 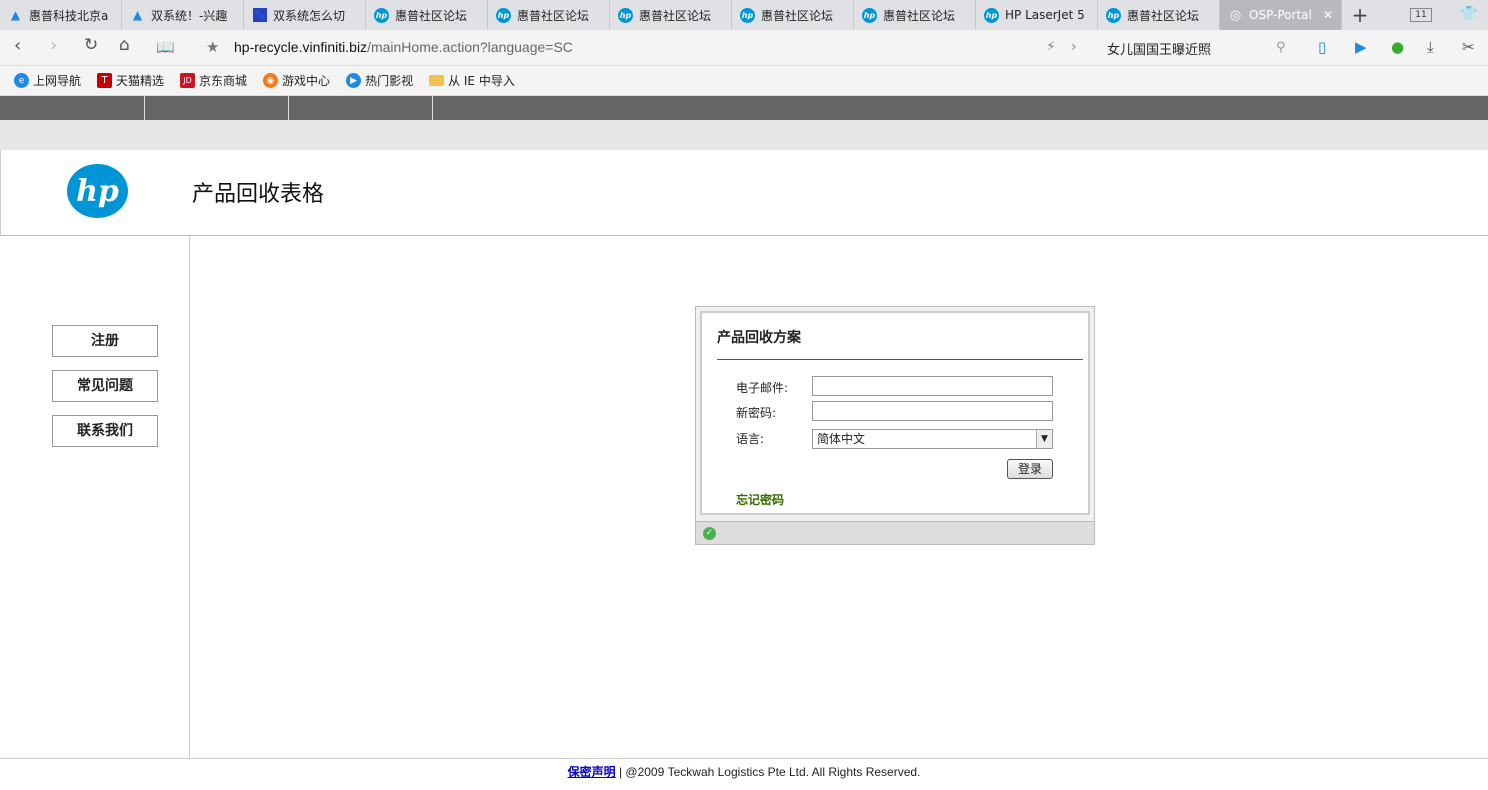 I want to click on email-field, so click(x=932, y=386).